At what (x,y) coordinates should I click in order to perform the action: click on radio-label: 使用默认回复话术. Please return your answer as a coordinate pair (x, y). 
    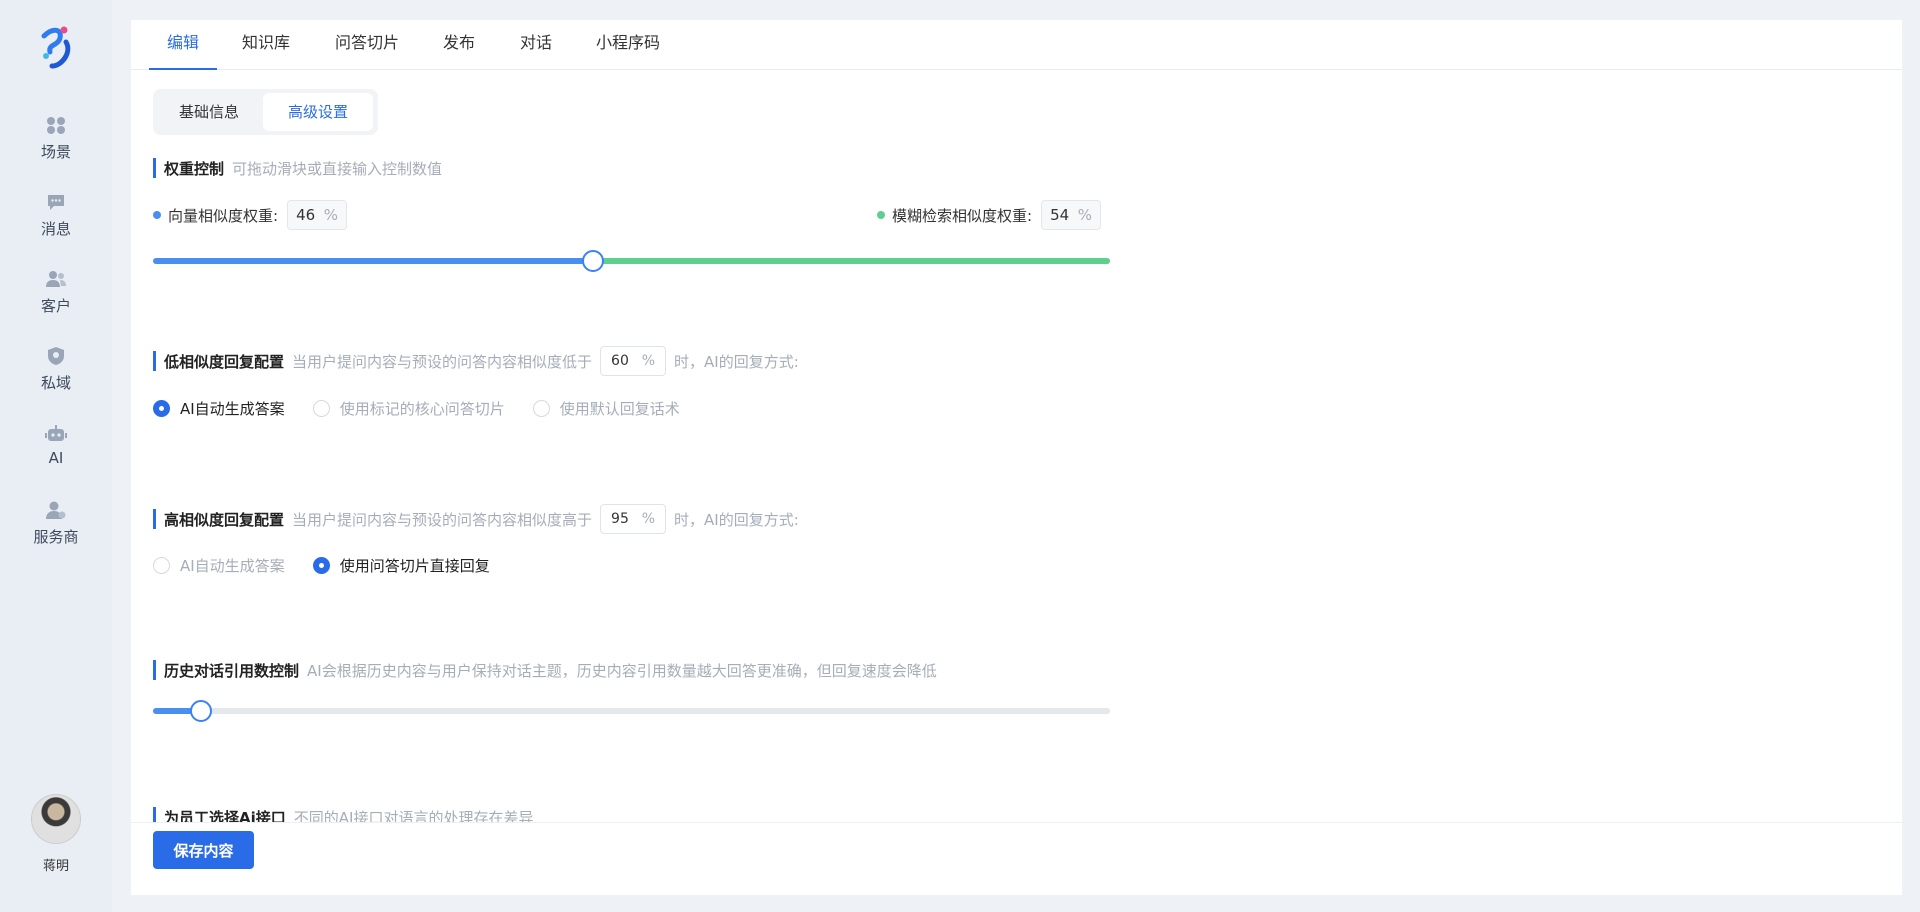
    Looking at the image, I should click on (619, 408).